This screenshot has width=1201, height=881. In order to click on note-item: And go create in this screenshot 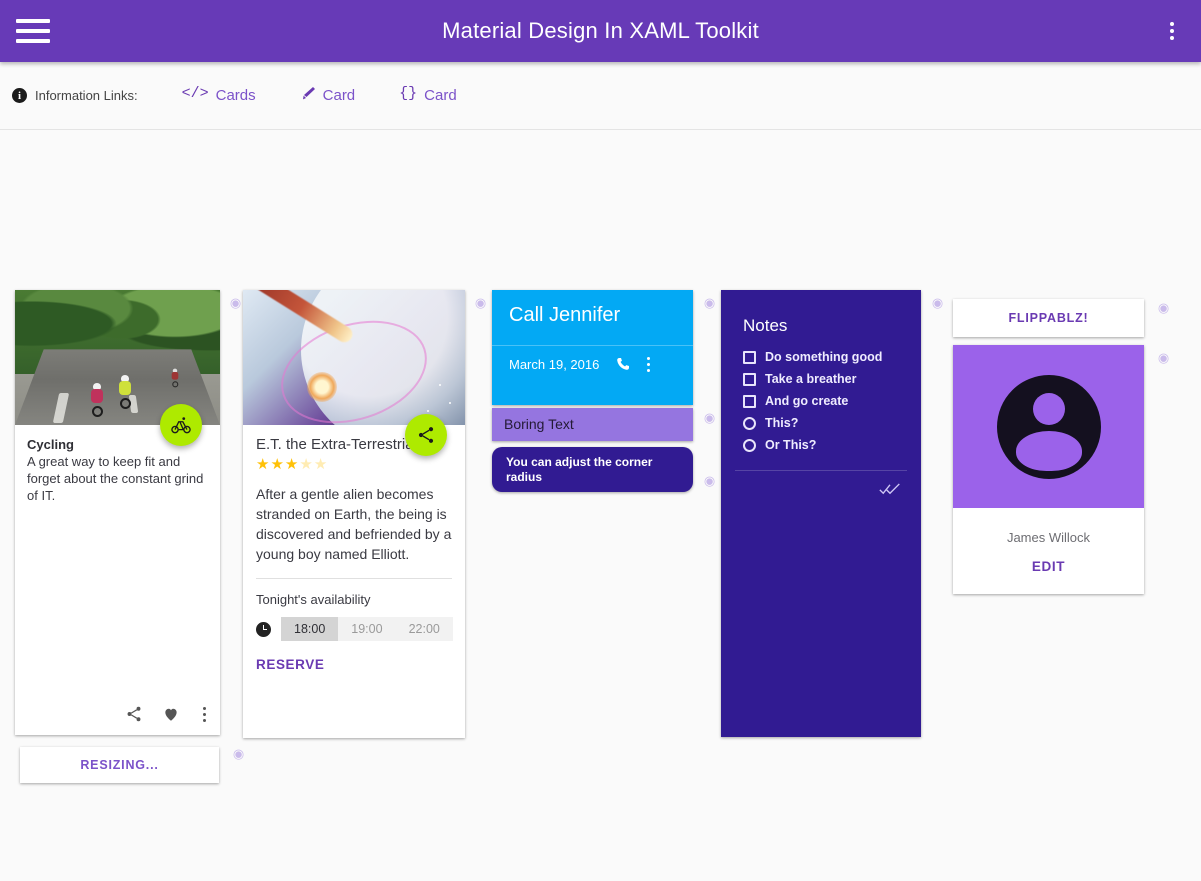, I will do `click(832, 401)`.